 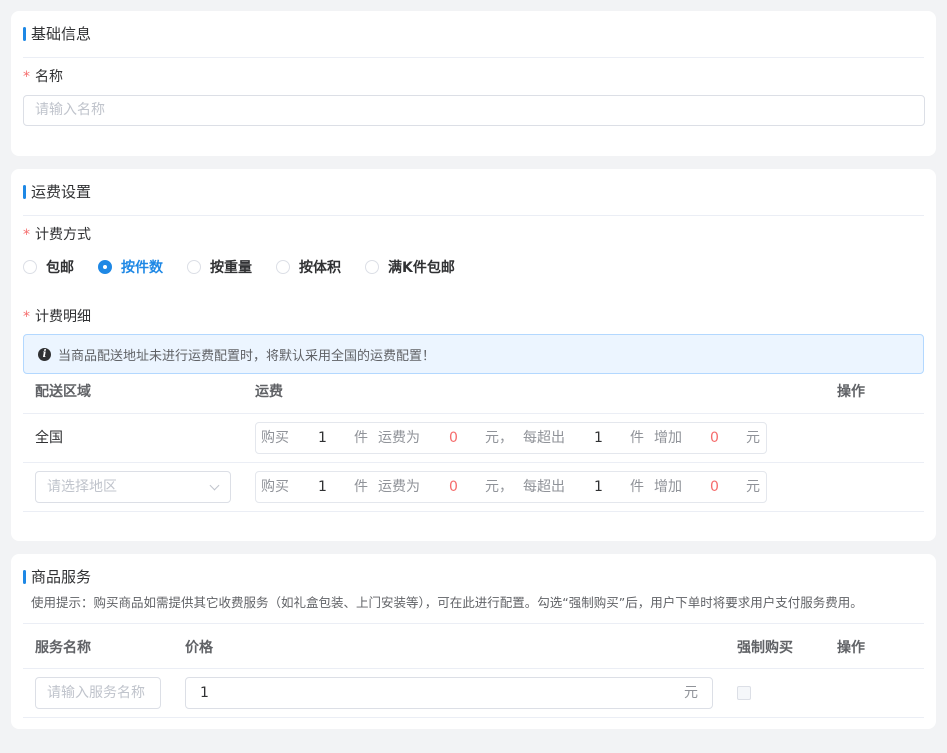 I want to click on radio-by-volume: 按体积, so click(x=308, y=267).